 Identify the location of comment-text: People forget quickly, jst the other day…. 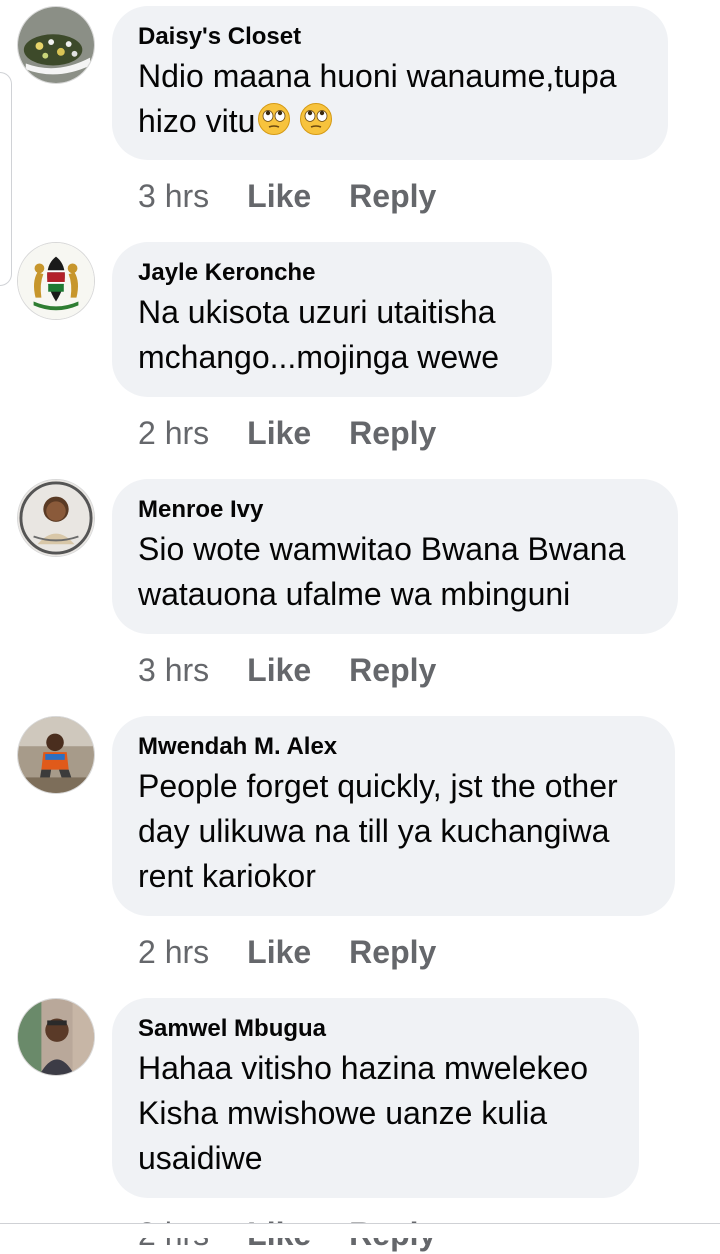
(378, 831).